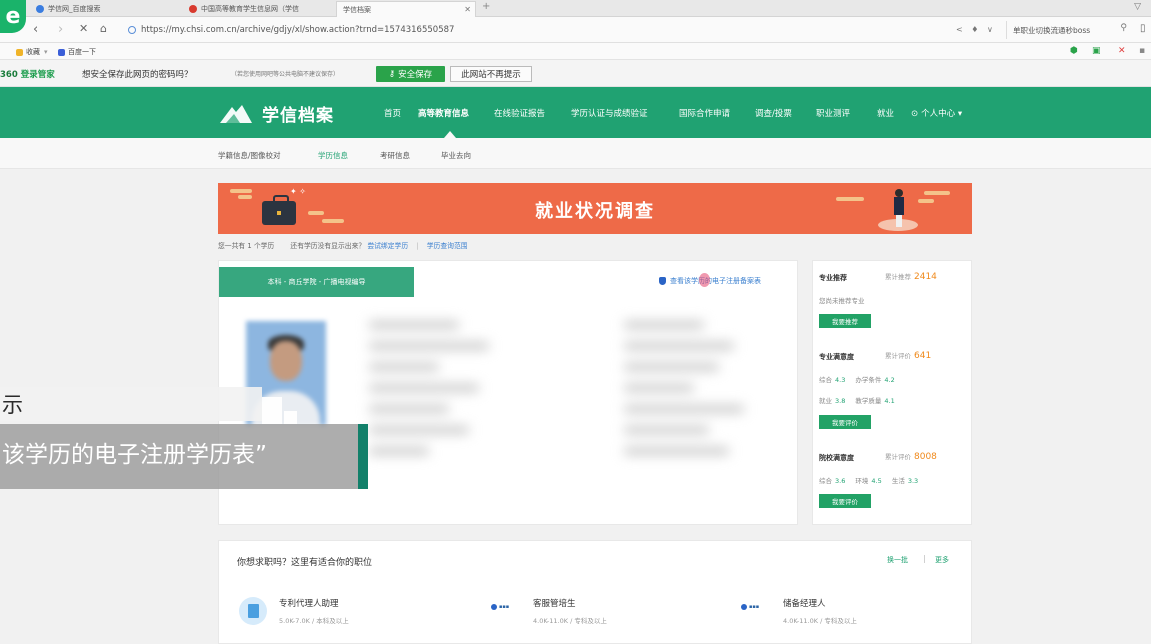  Describe the element at coordinates (911, 457) in the screenshot. I see `school-sat-count: 累计评价 8008` at that location.